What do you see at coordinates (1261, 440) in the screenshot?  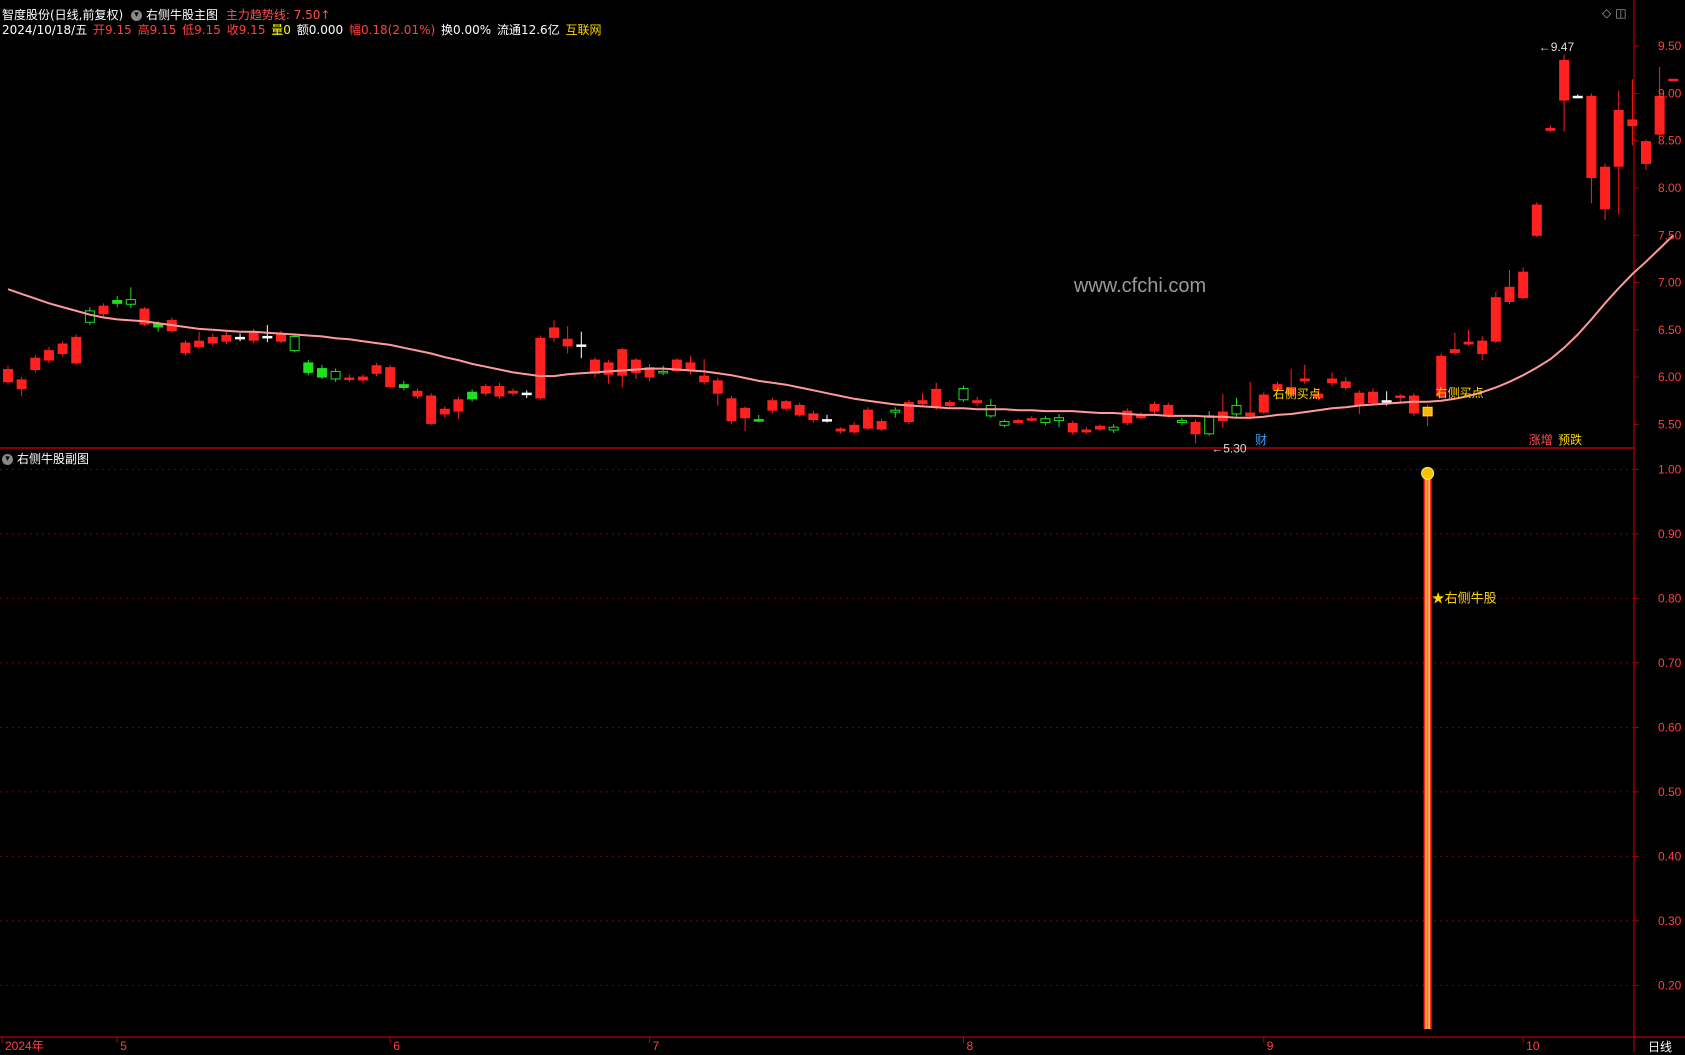 I see `finance-badge: 财` at bounding box center [1261, 440].